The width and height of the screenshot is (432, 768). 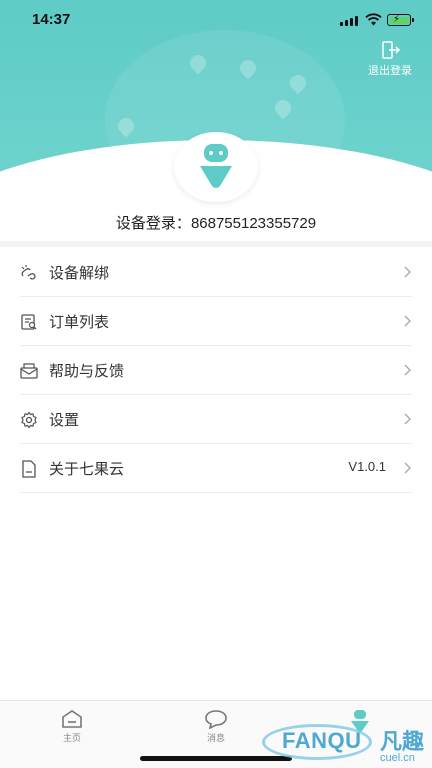 What do you see at coordinates (391, 50) in the screenshot?
I see `logout-icon` at bounding box center [391, 50].